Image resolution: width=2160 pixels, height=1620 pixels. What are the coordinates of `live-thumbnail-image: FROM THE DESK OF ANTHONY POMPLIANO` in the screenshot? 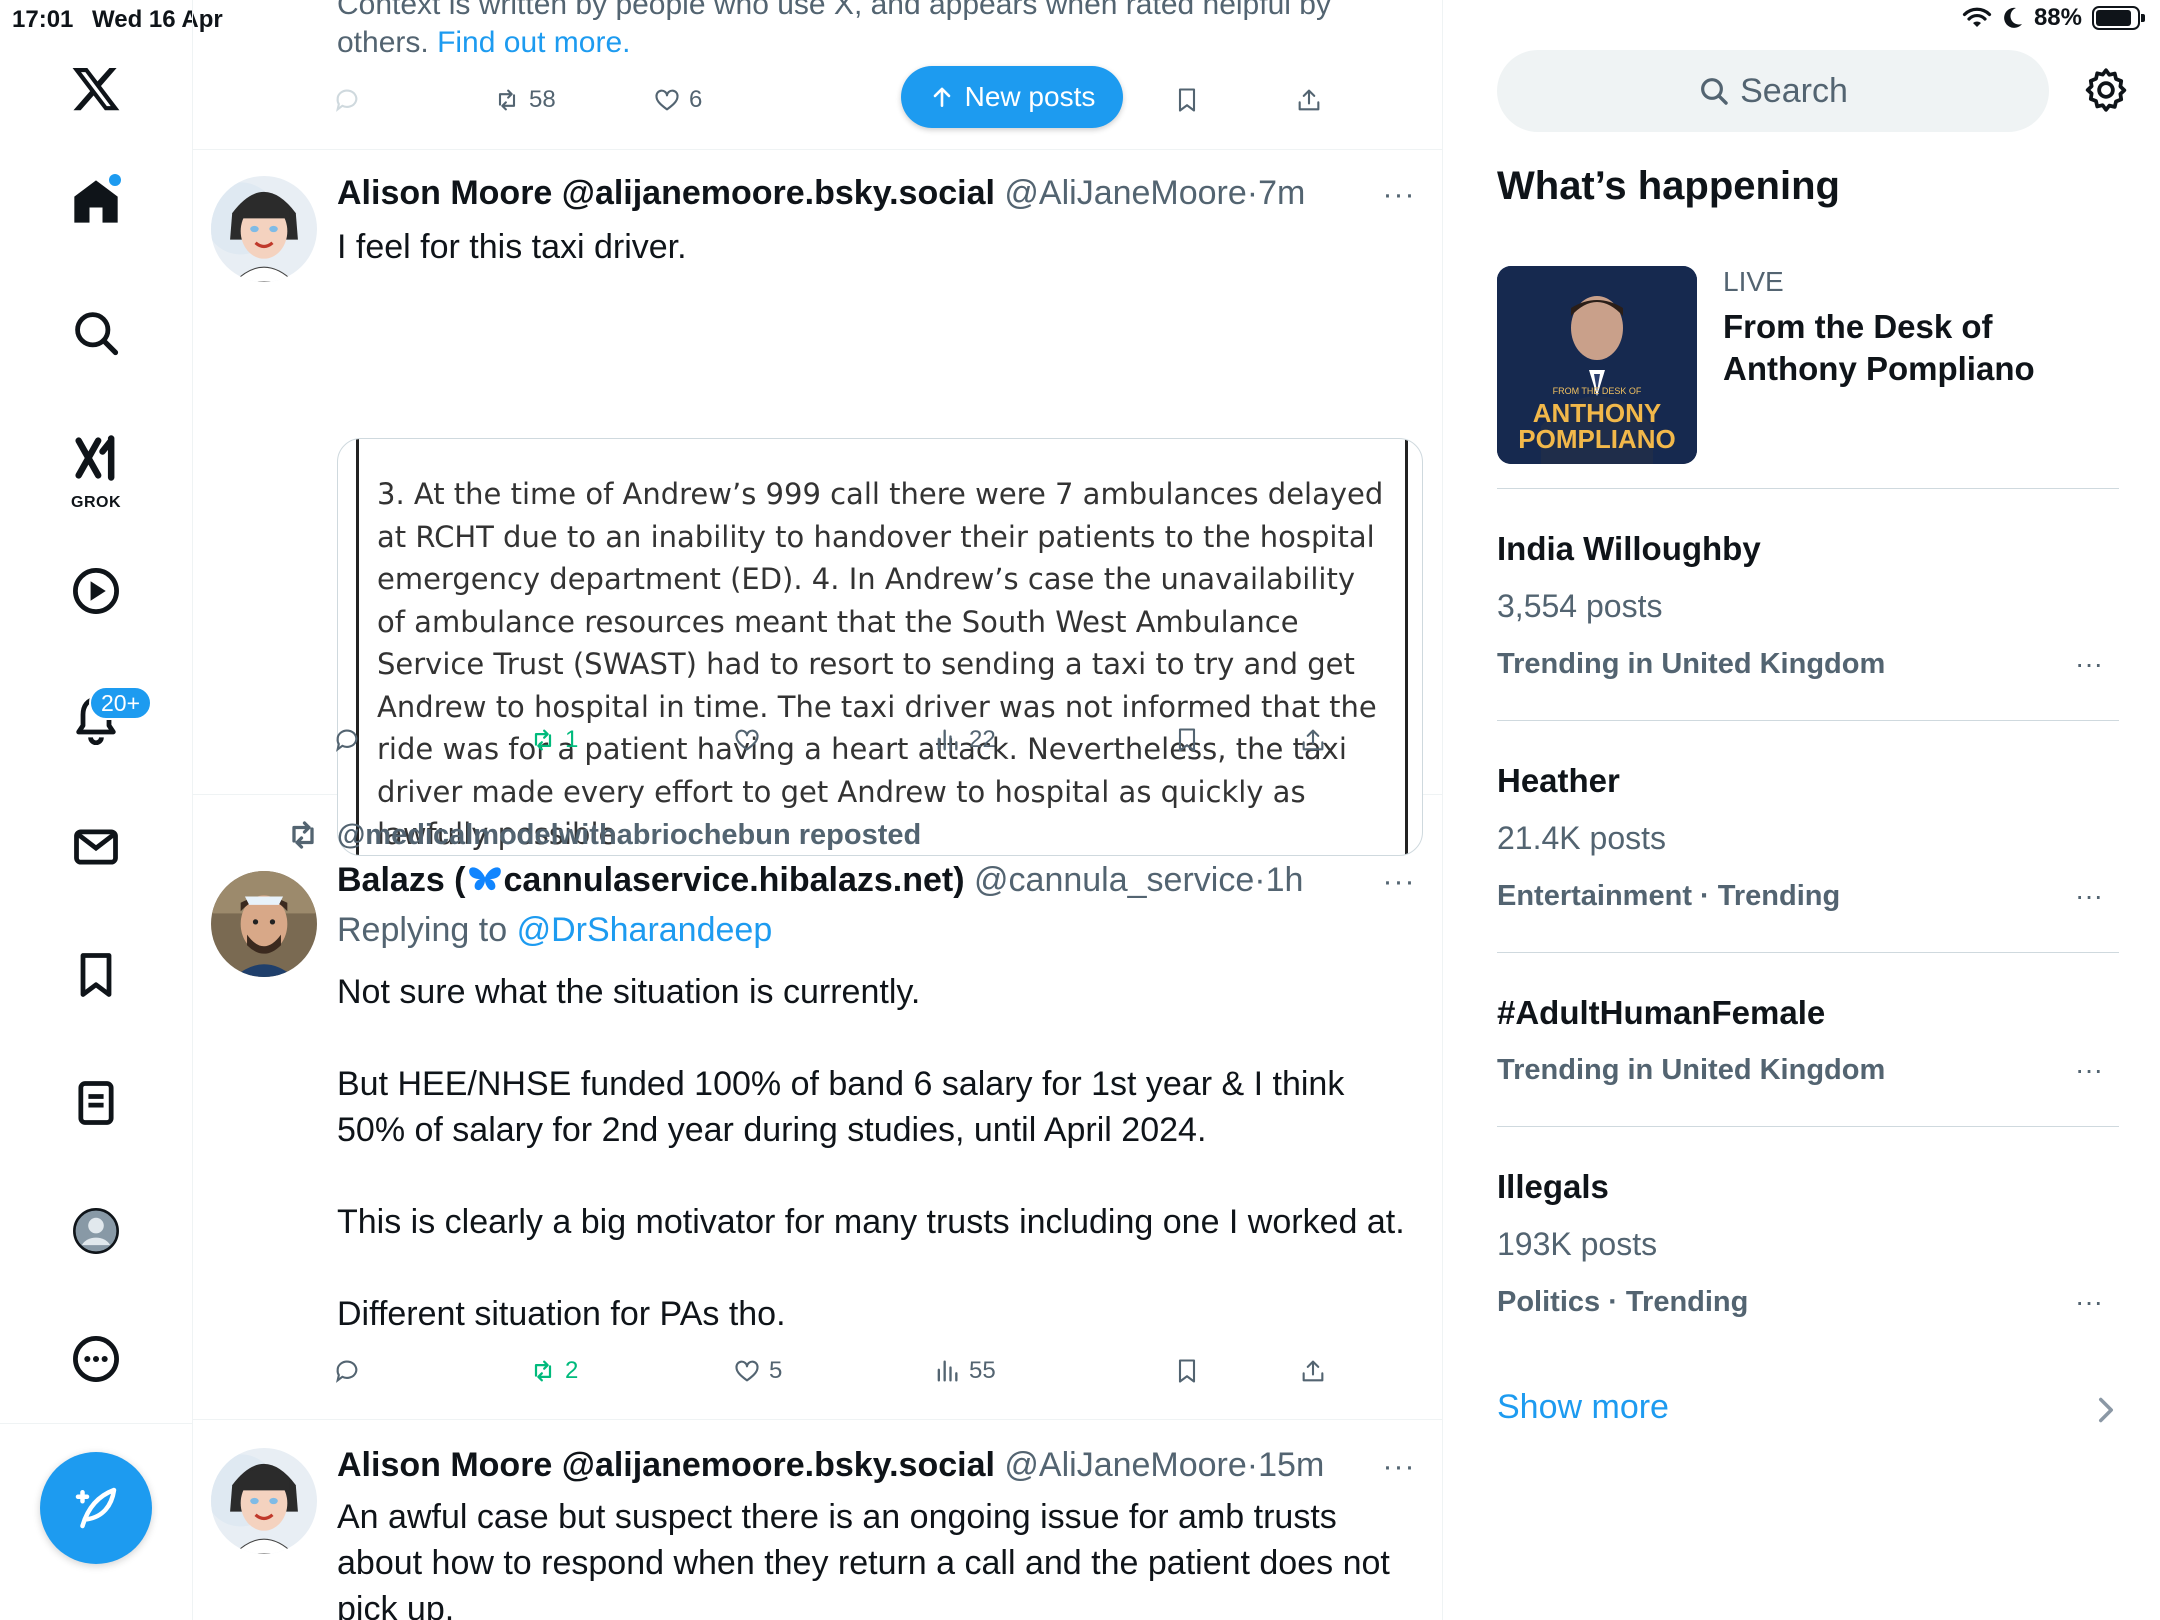 It's located at (1597, 365).